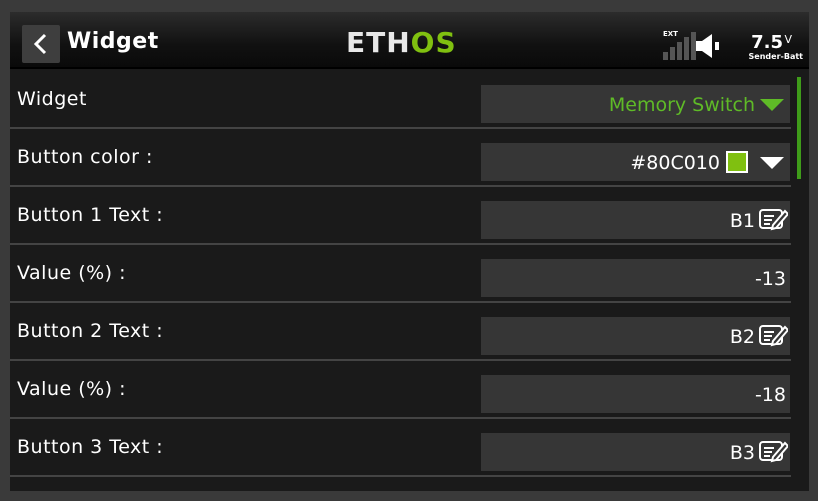 The height and width of the screenshot is (501, 818). Describe the element at coordinates (400, 215) in the screenshot. I see `row-button-1-text: Button 1 Text : B1` at that location.